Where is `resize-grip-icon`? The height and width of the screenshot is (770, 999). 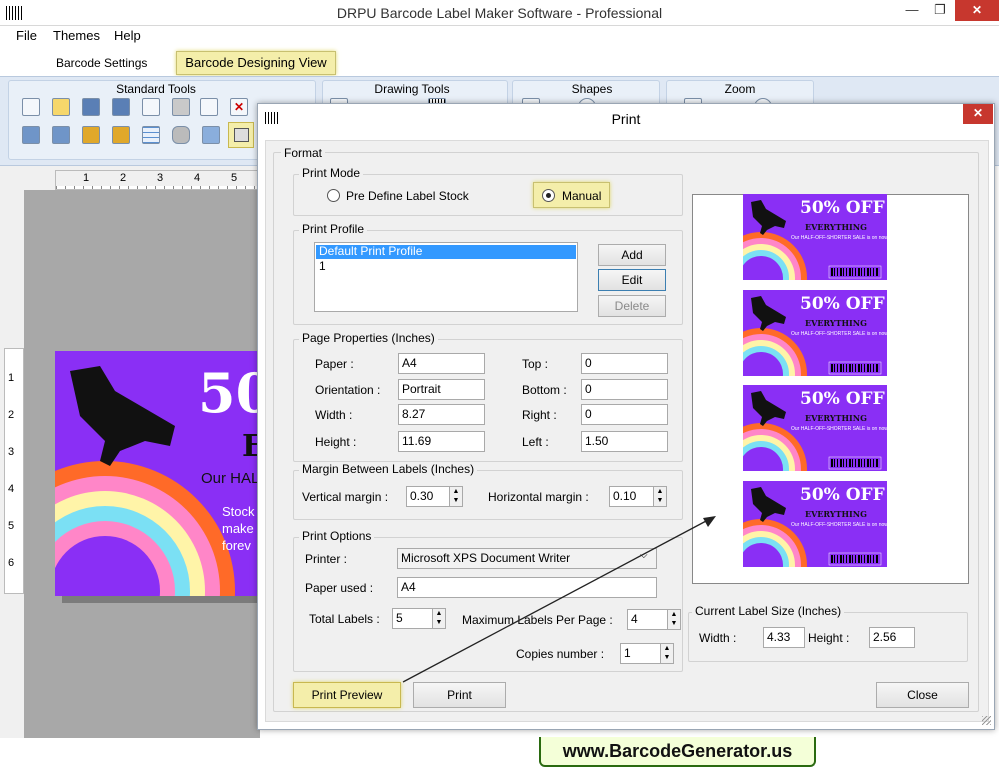 resize-grip-icon is located at coordinates (986, 720).